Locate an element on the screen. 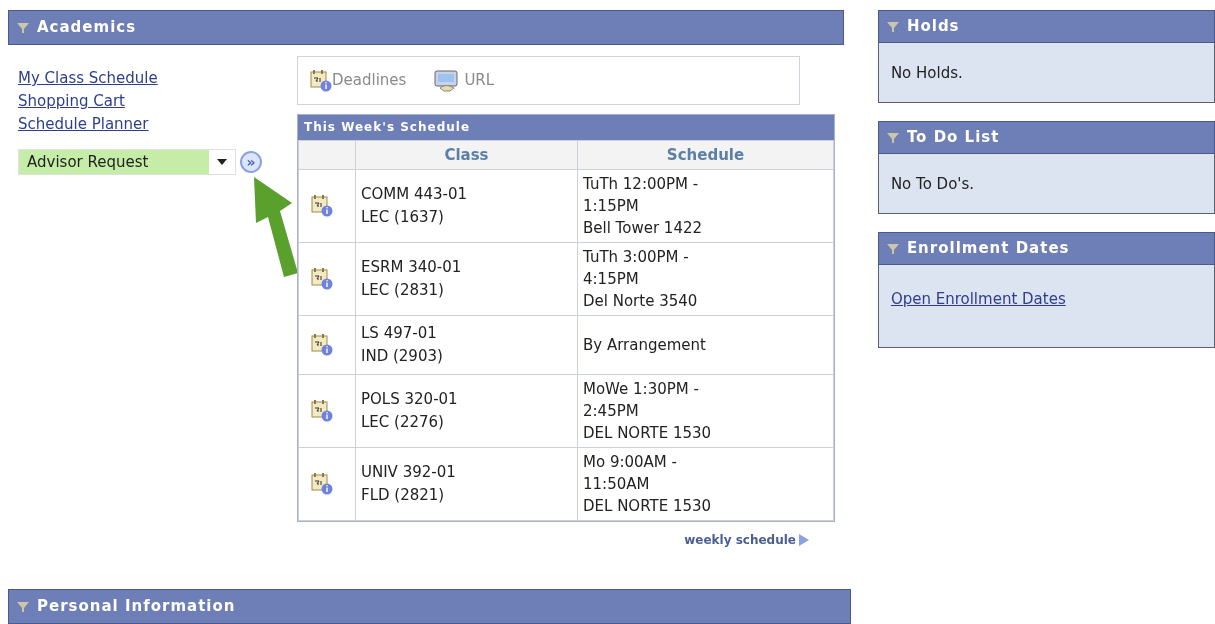 This screenshot has height=624, width=1215. table-cell: LS 497-01 IND (2903) is located at coordinates (466, 345).